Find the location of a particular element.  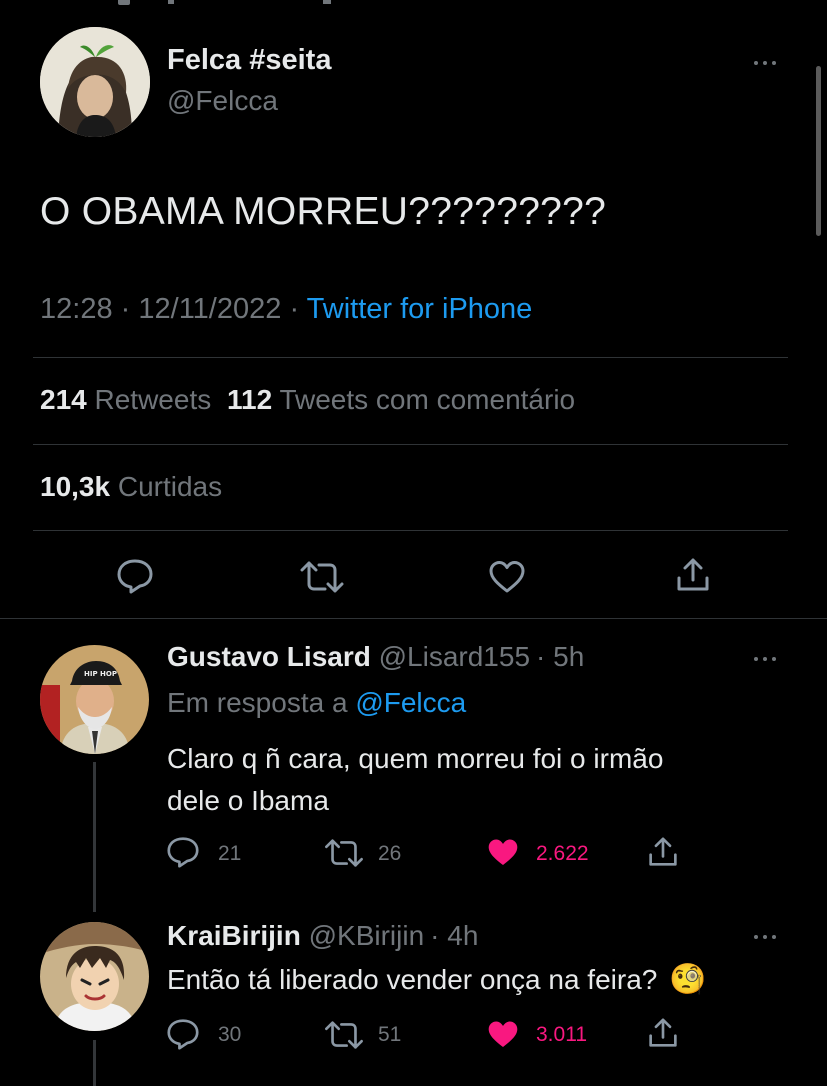

engagement-stats: 214 Retweets 112 Tweets com comentário is located at coordinates (307, 400).